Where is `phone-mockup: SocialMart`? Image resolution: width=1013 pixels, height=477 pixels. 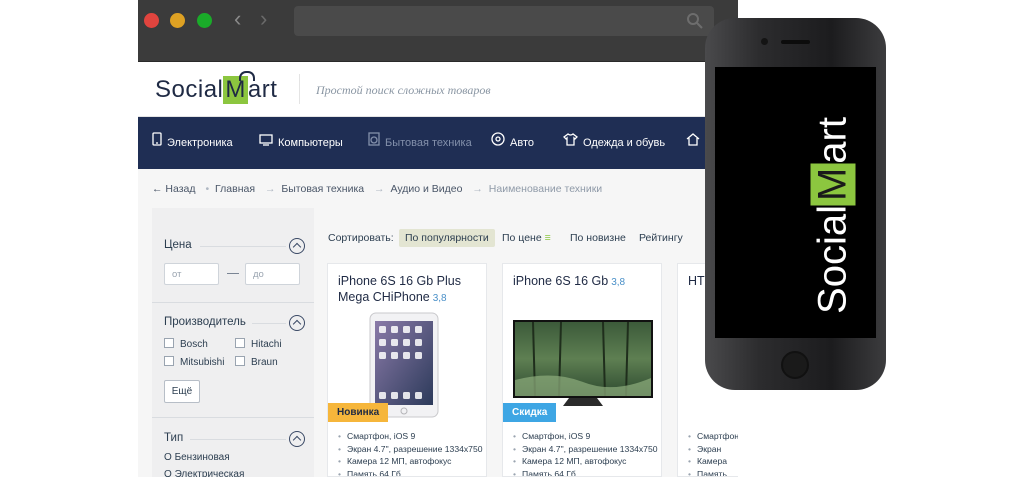 phone-mockup: SocialMart is located at coordinates (795, 204).